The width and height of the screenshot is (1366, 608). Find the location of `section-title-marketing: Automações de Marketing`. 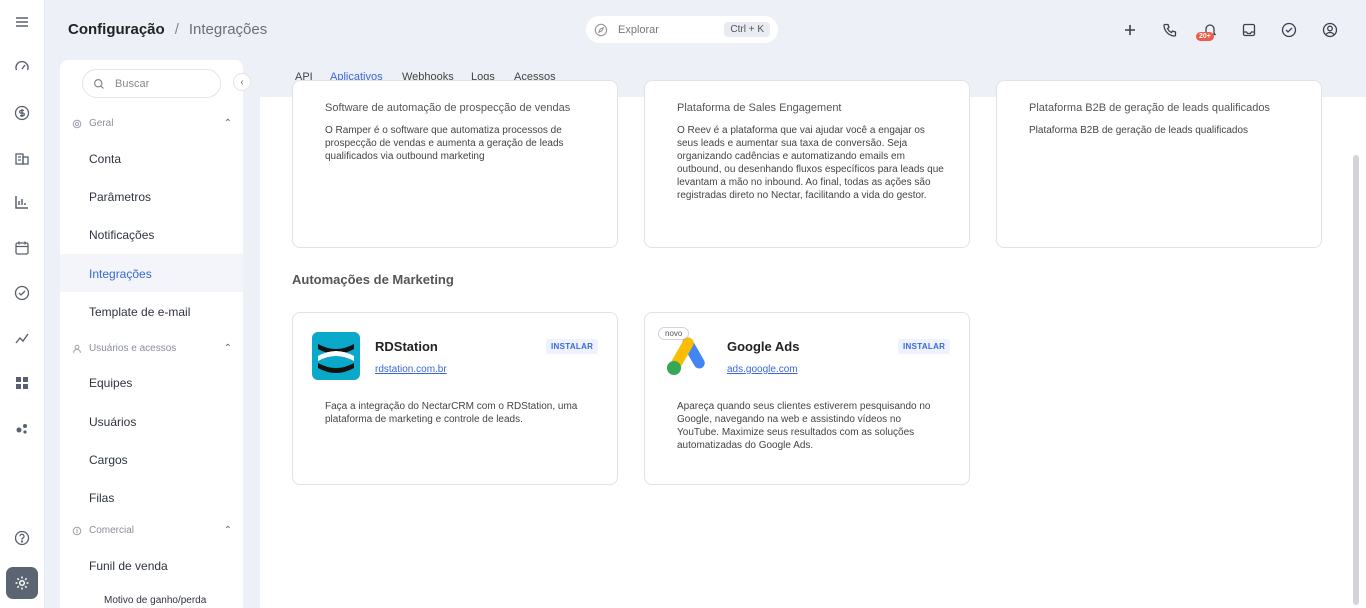

section-title-marketing: Automações de Marketing is located at coordinates (373, 279).